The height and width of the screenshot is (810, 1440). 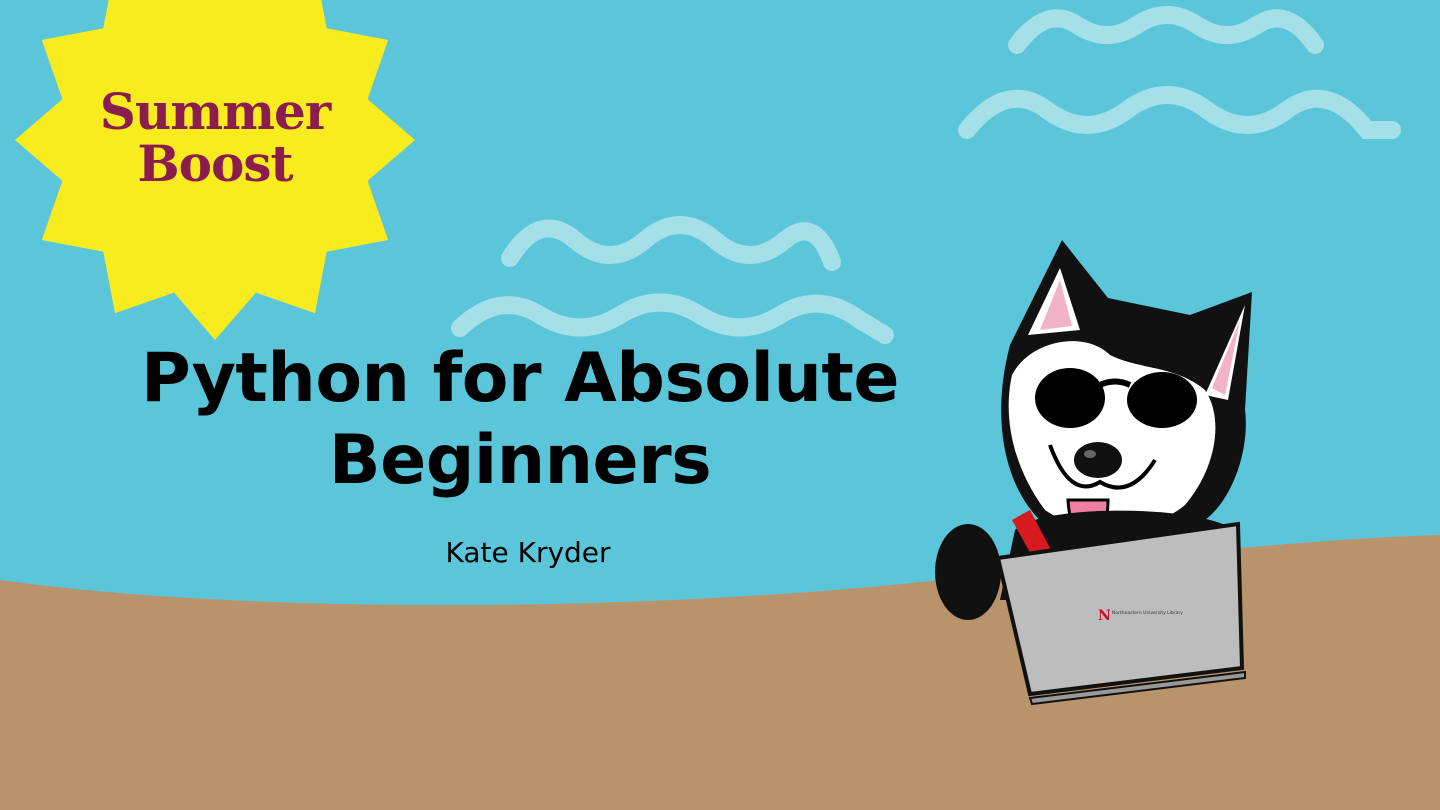 What do you see at coordinates (520, 420) in the screenshot?
I see `slide-title: Python for Absolute Beginners` at bounding box center [520, 420].